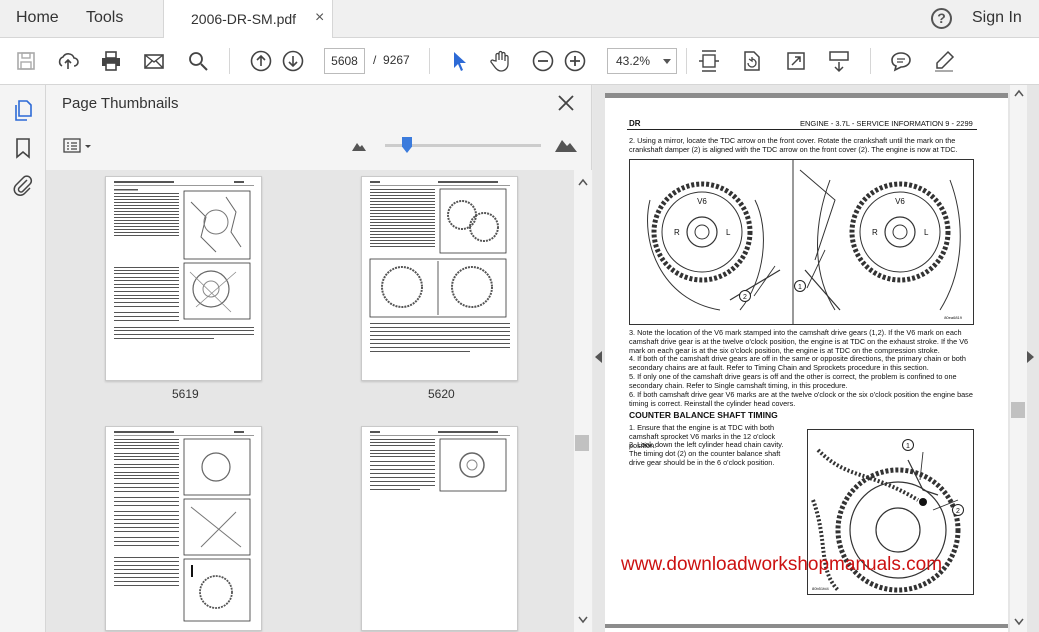  Describe the element at coordinates (820, 588) in the screenshot. I see `figure-code: 80b51fd4` at that location.